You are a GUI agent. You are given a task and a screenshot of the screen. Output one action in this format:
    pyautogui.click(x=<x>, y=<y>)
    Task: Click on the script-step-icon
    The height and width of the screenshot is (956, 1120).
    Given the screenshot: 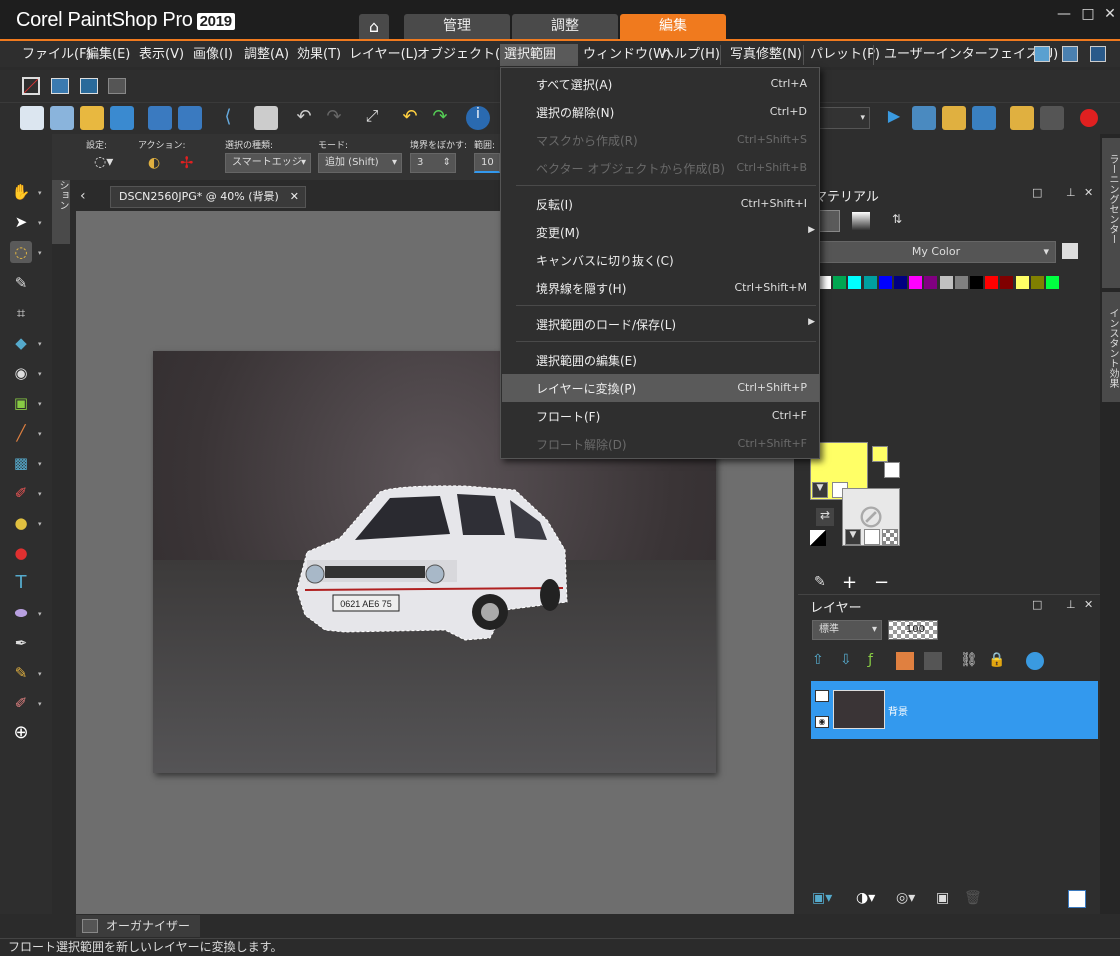 What is the action you would take?
    pyautogui.click(x=924, y=118)
    